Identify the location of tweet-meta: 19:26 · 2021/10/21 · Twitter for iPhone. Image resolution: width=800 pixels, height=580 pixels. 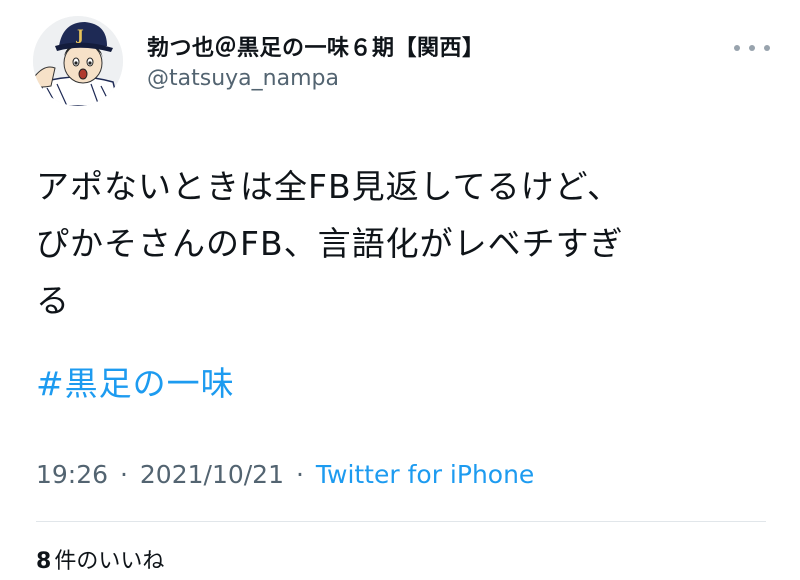
(285, 474).